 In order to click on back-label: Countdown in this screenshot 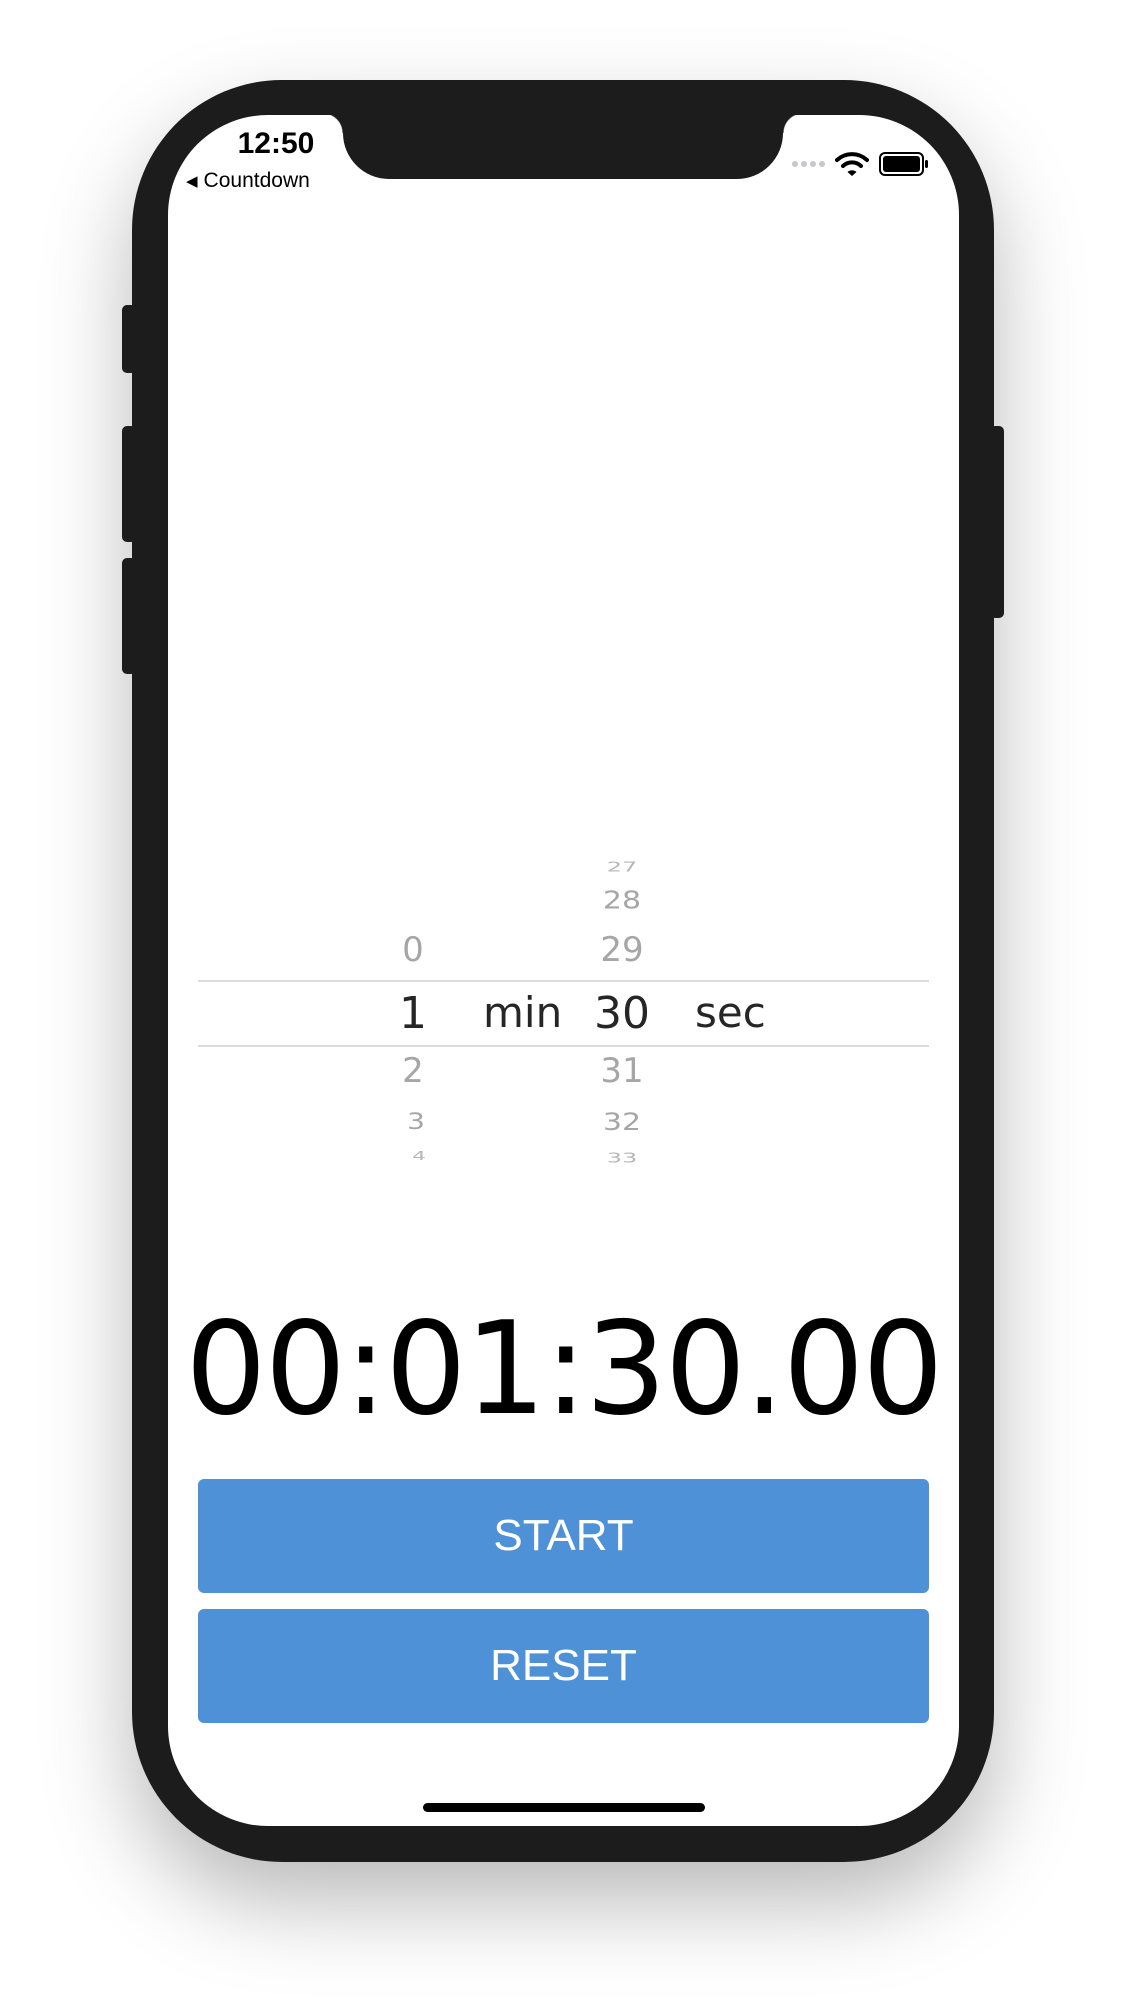, I will do `click(256, 180)`.